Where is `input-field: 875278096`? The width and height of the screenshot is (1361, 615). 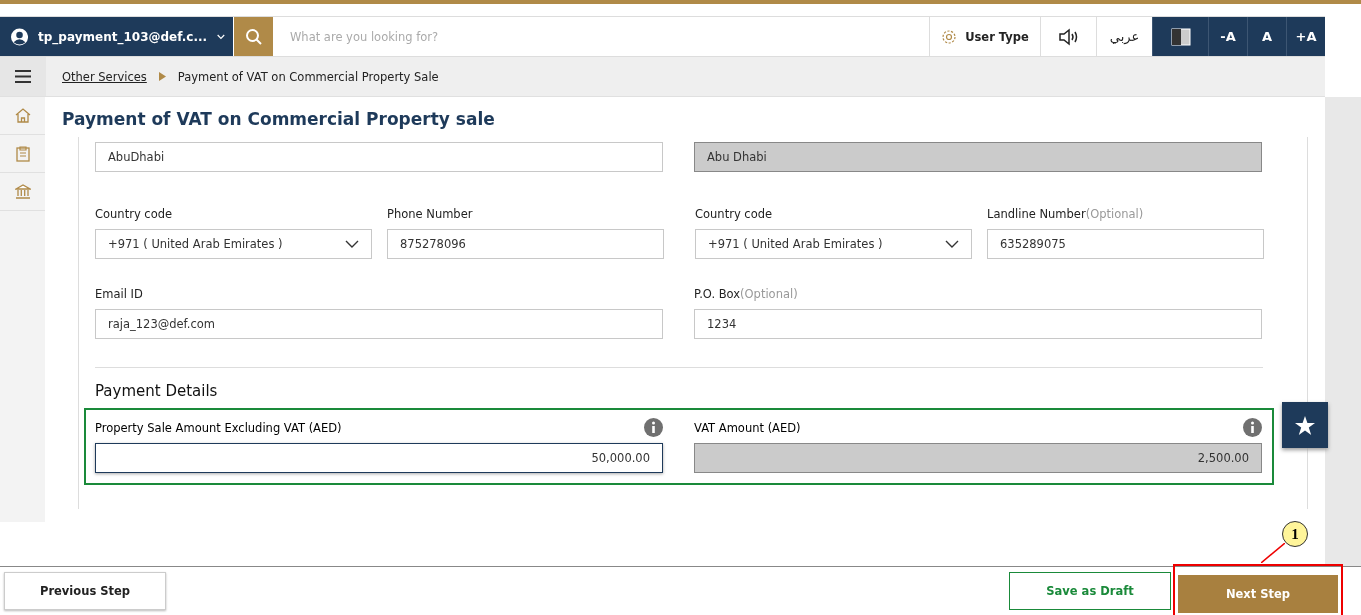 input-field: 875278096 is located at coordinates (525, 244).